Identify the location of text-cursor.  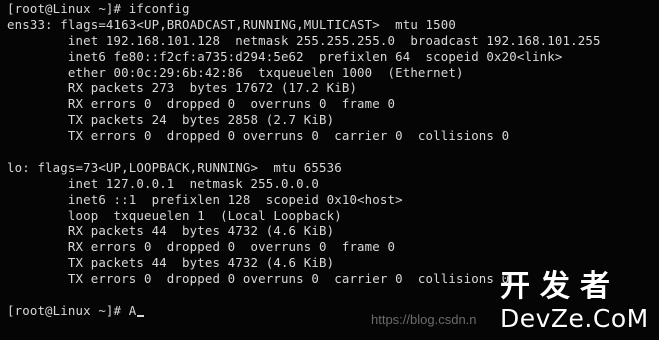
(141, 315).